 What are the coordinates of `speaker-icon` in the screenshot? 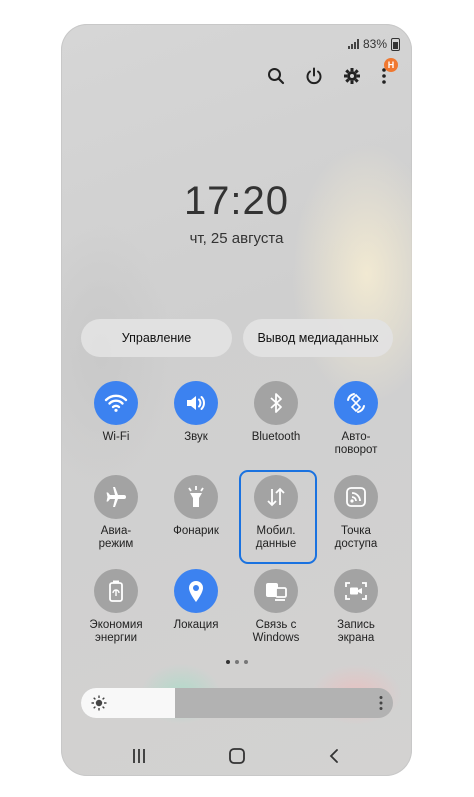 It's located at (196, 403).